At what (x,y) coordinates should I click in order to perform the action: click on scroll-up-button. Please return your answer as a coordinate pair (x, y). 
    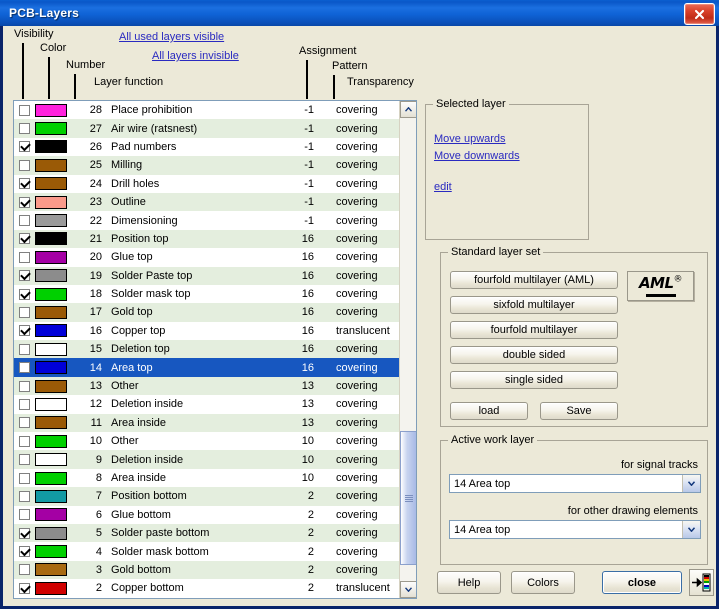
    Looking at the image, I should click on (408, 109).